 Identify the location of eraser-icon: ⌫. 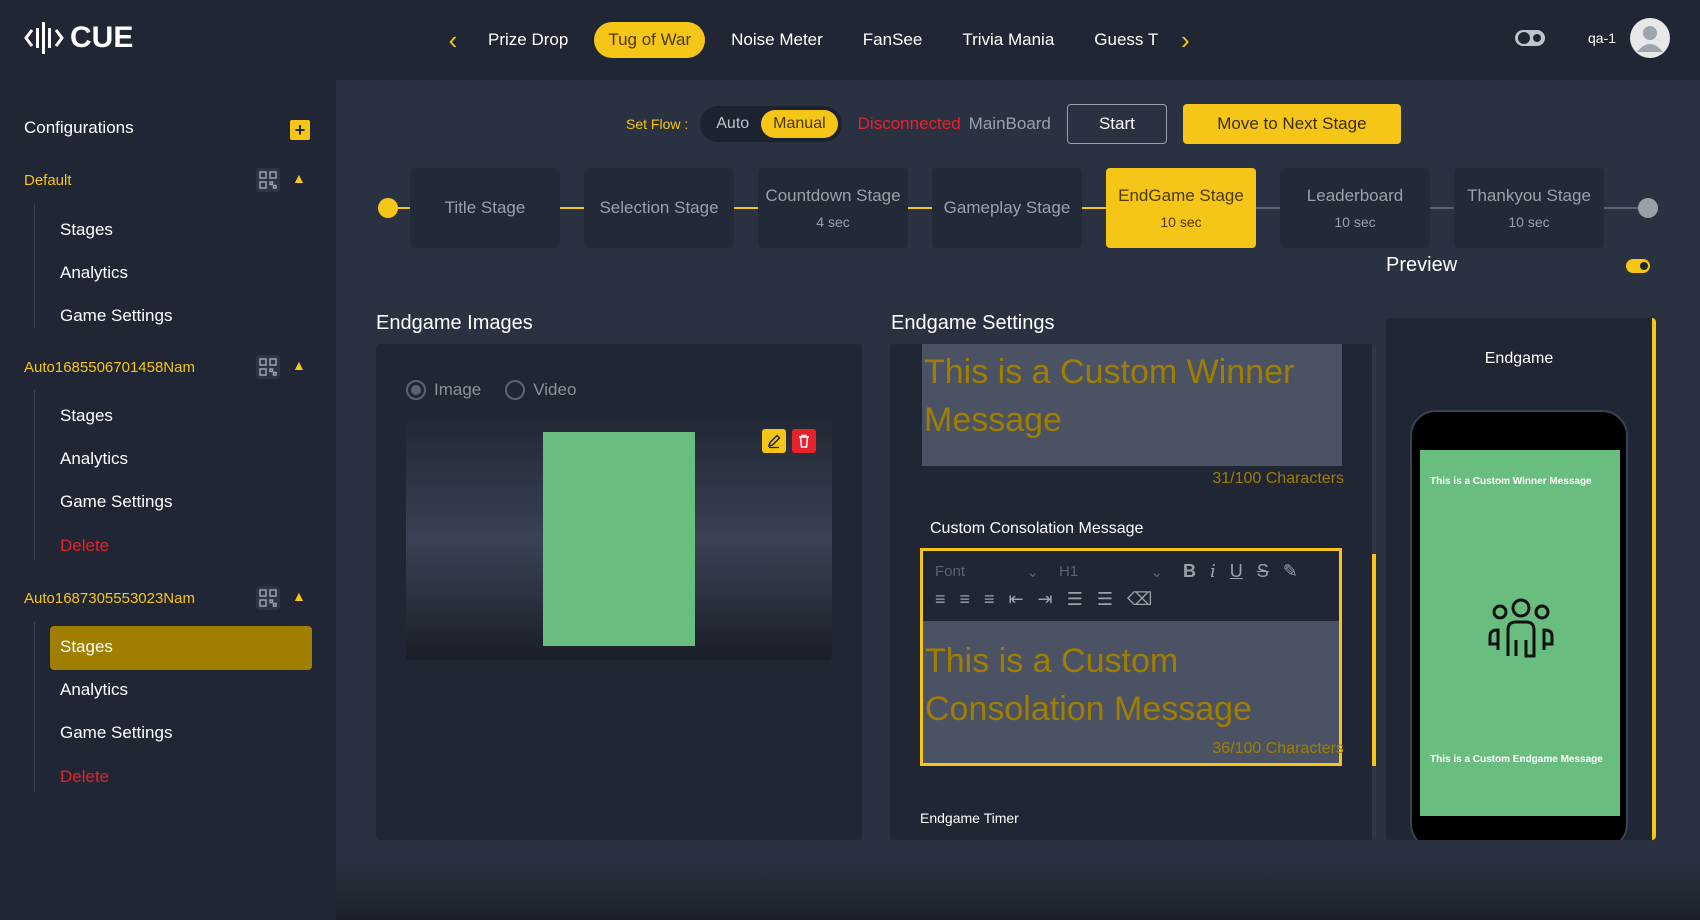
(1139, 599).